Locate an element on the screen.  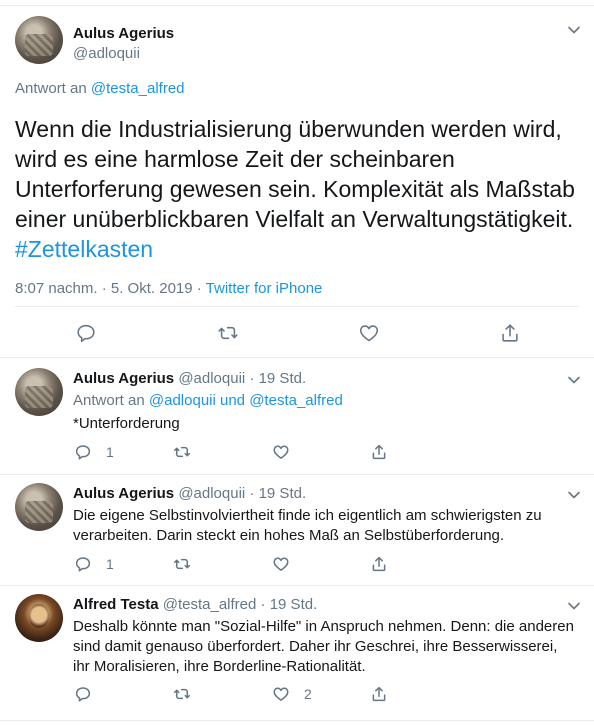
author-name: Aulus Agerius is located at coordinates (123, 33).